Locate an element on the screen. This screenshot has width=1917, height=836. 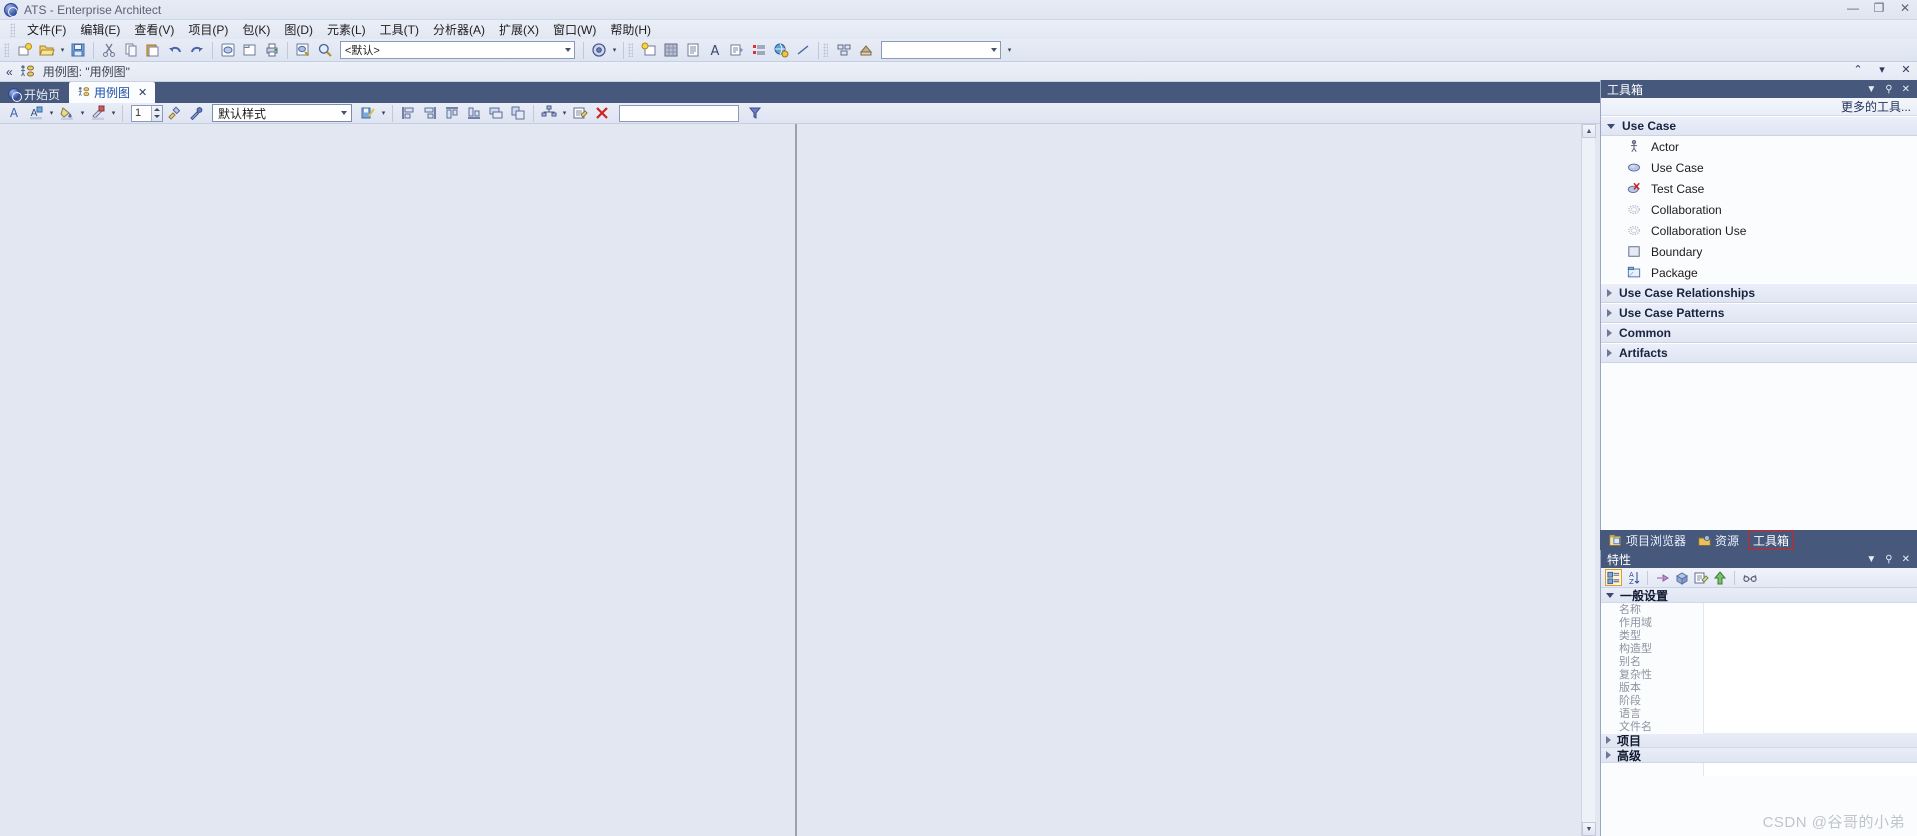
dock-tab-toolbox: 工具箱 is located at coordinates (1771, 540).